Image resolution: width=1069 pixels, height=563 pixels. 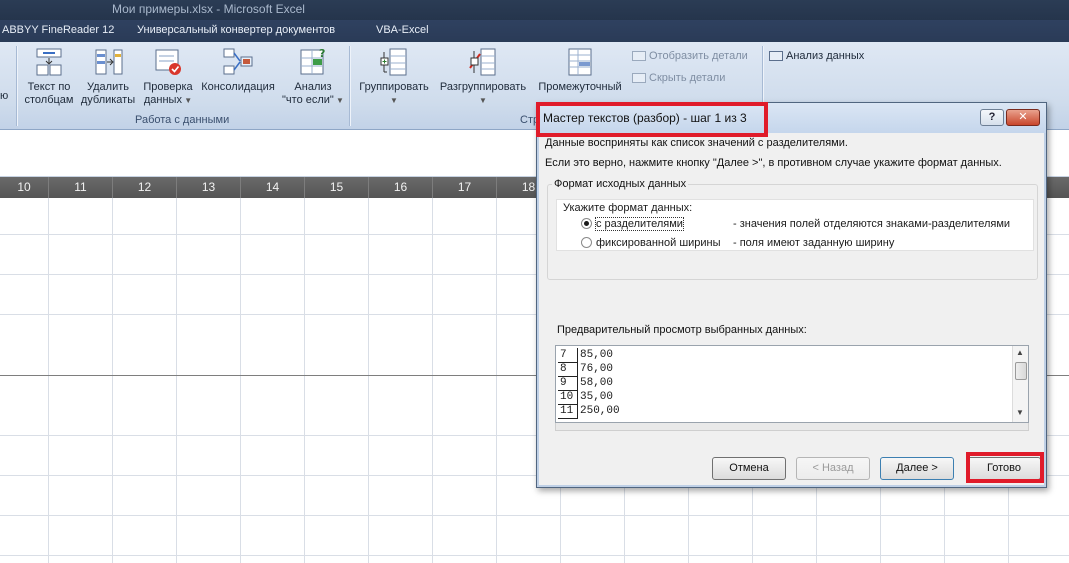 I want to click on tab-abbyy: ABBYY FineReader 12, so click(x=58, y=30).